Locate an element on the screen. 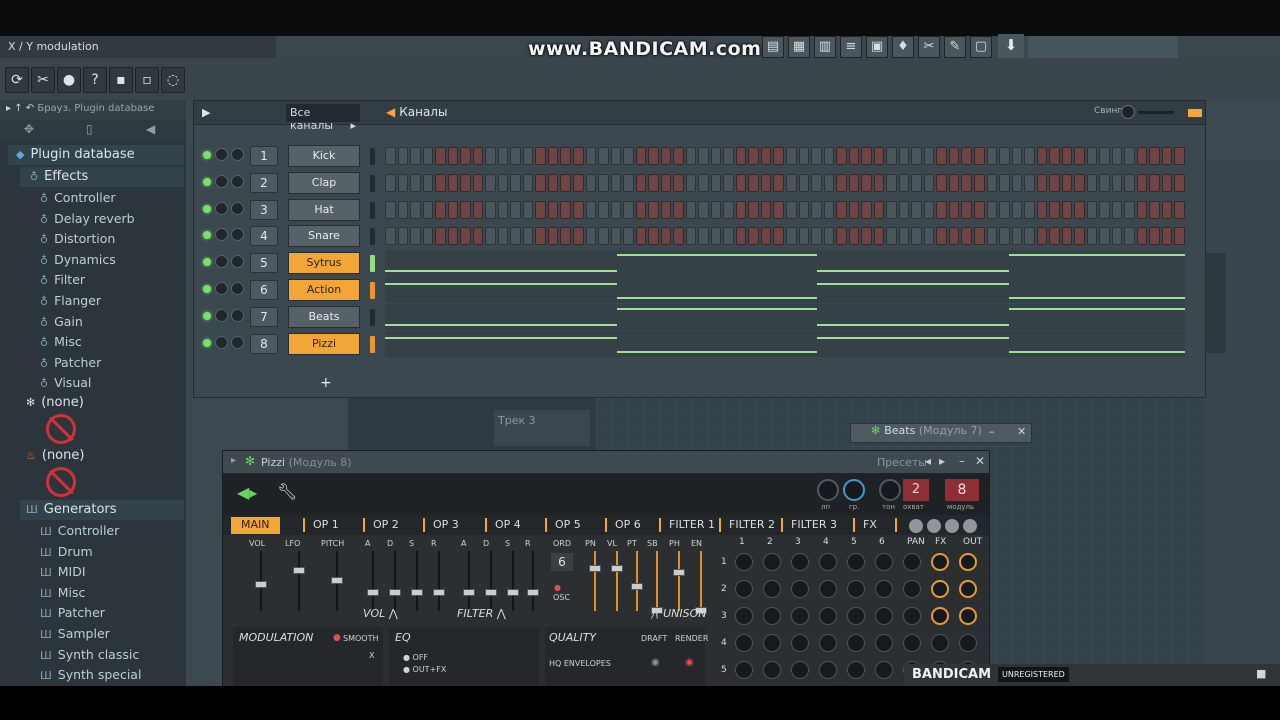 Image resolution: width=1280 pixels, height=720 pixels. save-as-icon: ▫ is located at coordinates (147, 80).